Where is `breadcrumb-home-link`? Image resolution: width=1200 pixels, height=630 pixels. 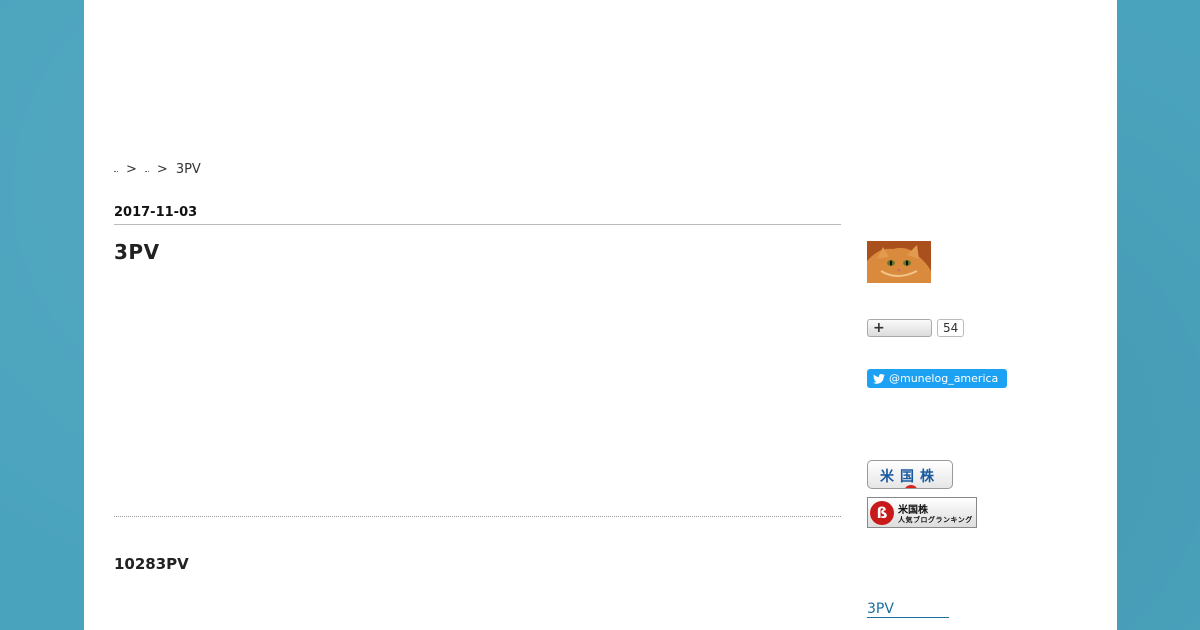
breadcrumb-home-link is located at coordinates (116, 169).